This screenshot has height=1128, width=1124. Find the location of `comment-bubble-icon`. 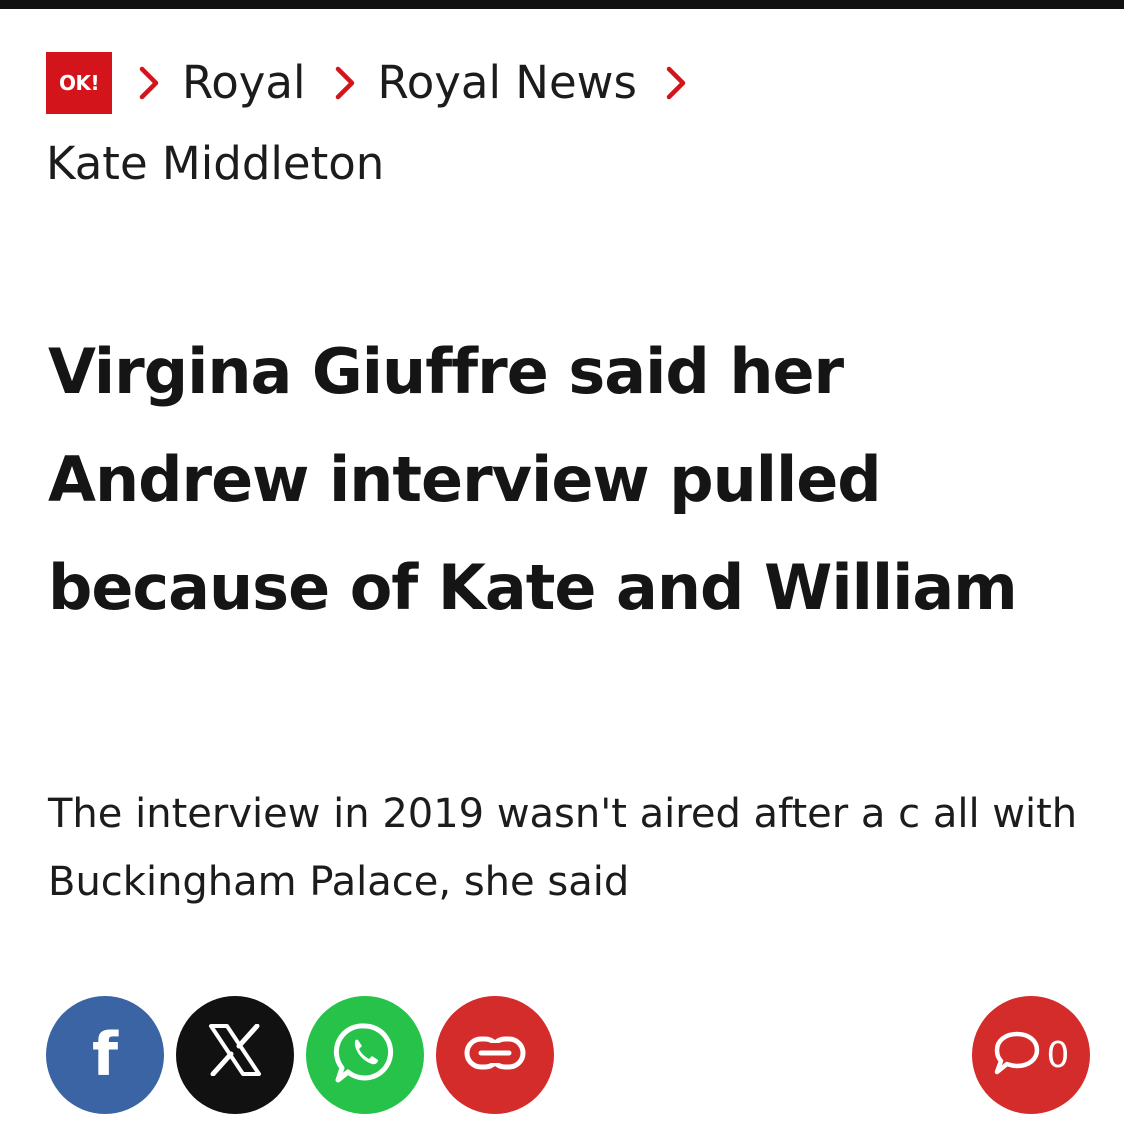

comment-bubble-icon is located at coordinates (1017, 1055).